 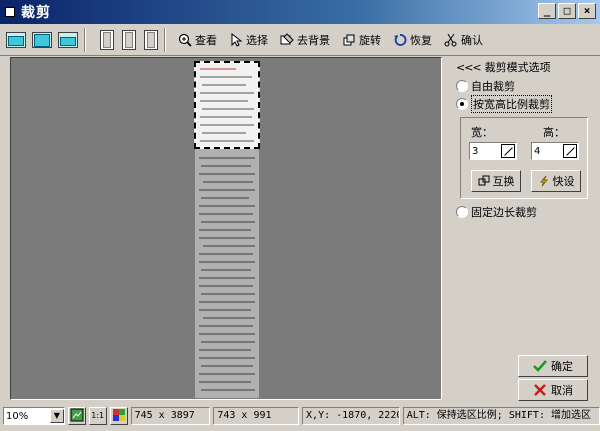 What do you see at coordinates (475, 151) in the screenshot?
I see `width-value: 3` at bounding box center [475, 151].